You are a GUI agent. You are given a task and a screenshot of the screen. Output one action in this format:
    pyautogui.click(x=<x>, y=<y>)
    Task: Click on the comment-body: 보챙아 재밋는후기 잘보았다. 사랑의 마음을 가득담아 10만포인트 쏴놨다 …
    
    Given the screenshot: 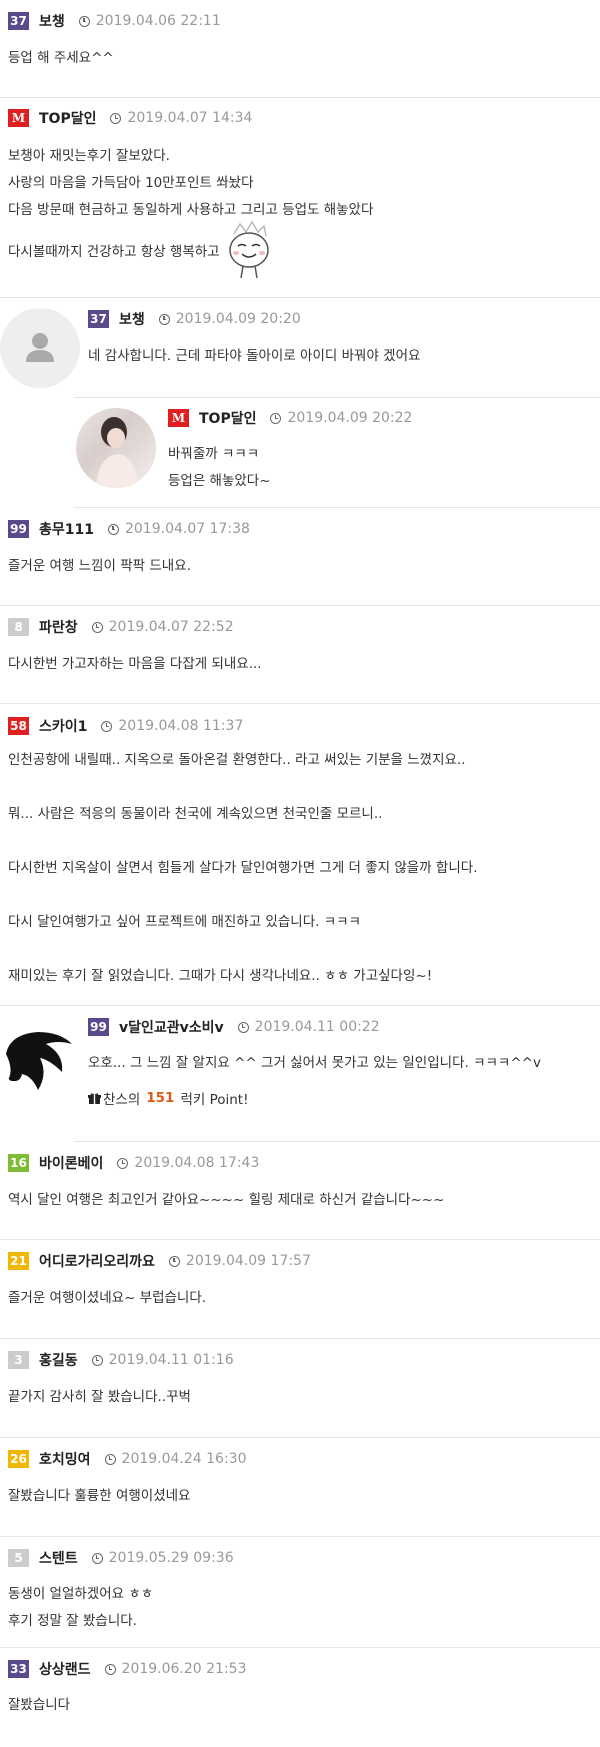 What is the action you would take?
    pyautogui.click(x=190, y=183)
    